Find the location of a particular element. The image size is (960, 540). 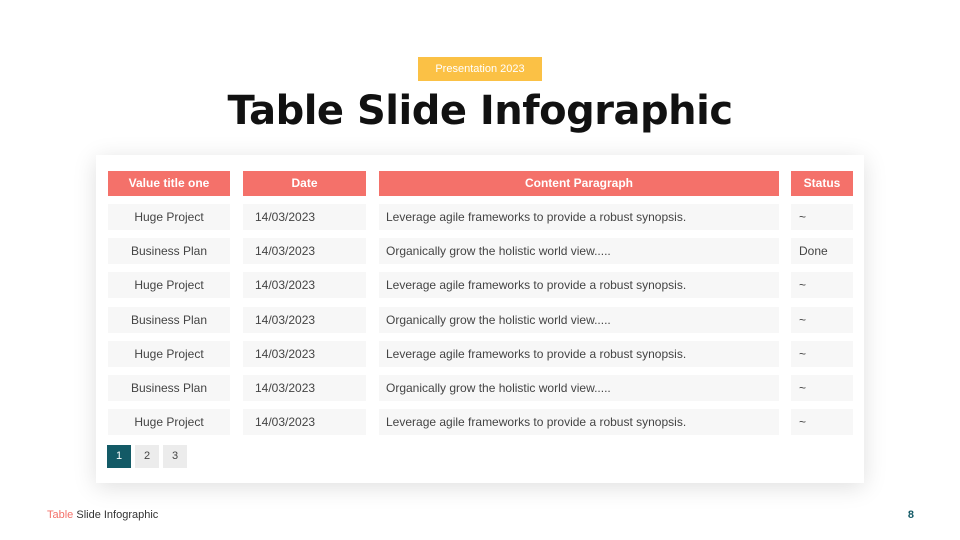

column-header-content: Content Paragraph is located at coordinates (579, 183).